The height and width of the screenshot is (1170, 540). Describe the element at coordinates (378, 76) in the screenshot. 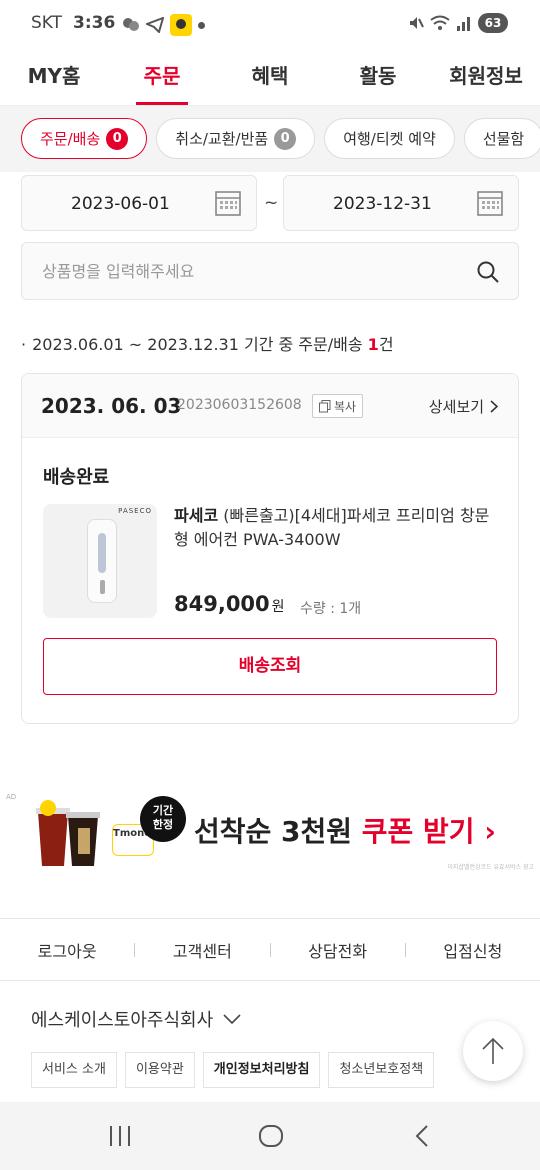

I see `tab-activity: 활동` at that location.